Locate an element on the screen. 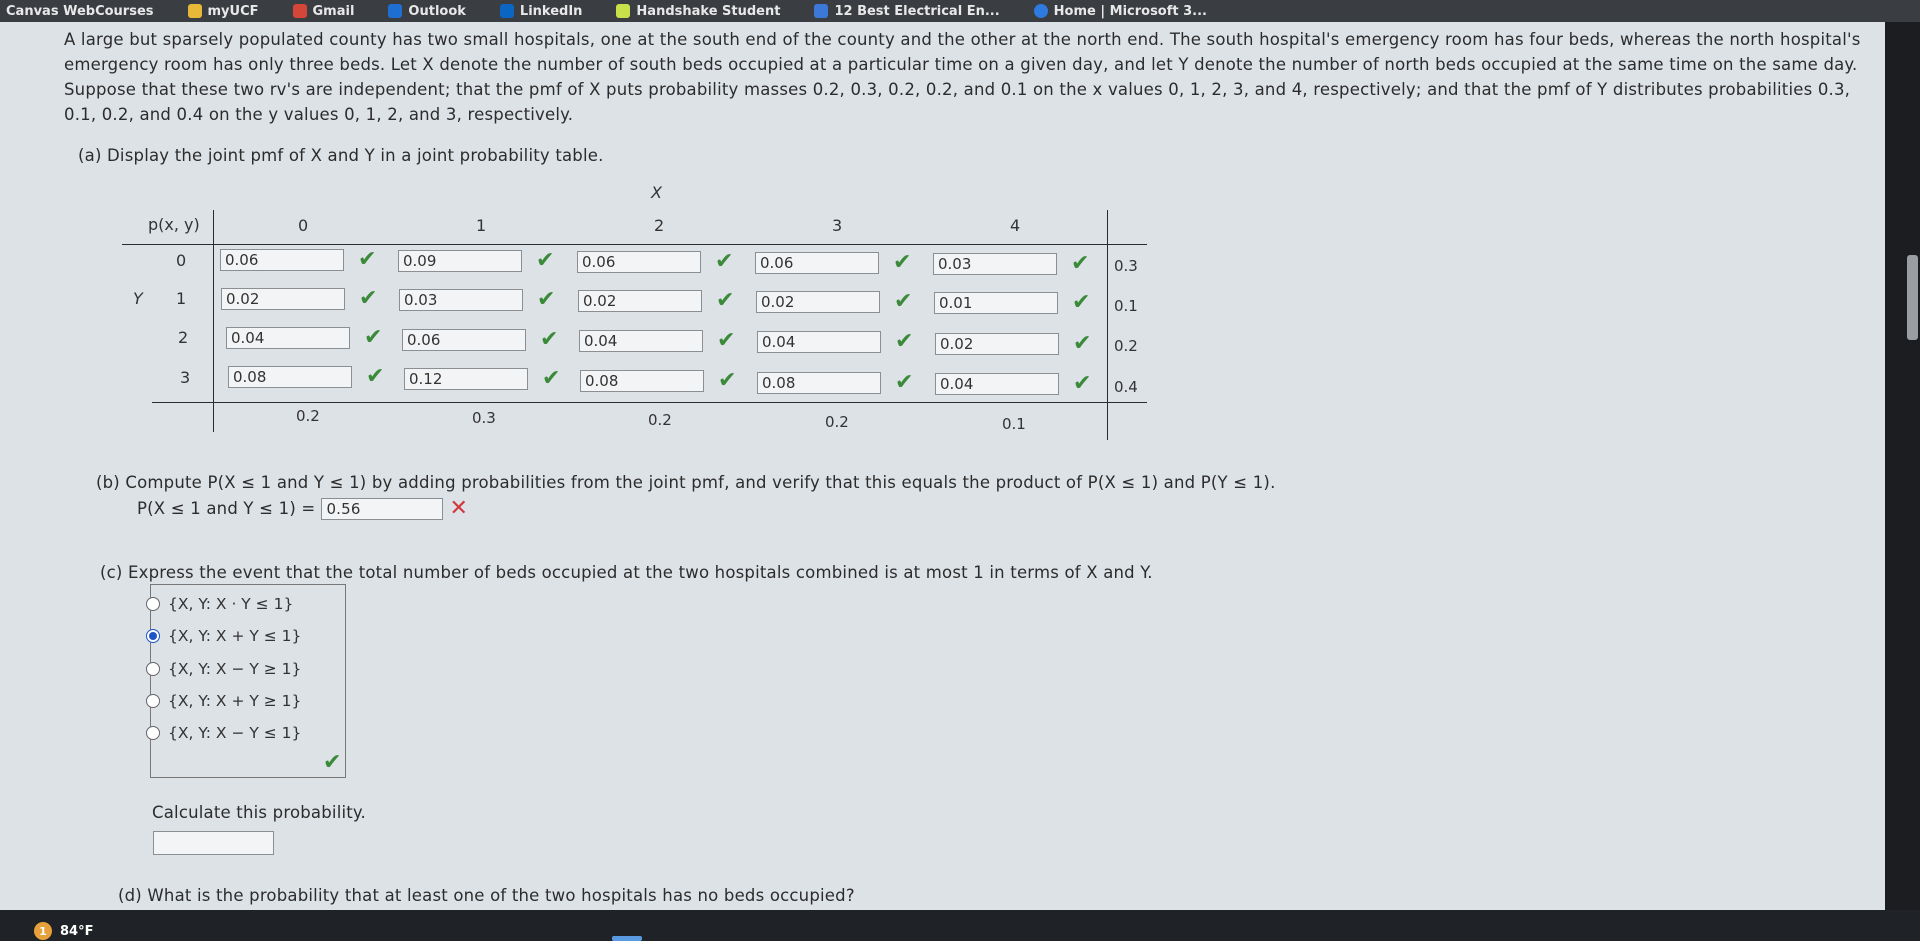 Image resolution: width=1920 pixels, height=941 pixels. col-header-2: 2 is located at coordinates (659, 225).